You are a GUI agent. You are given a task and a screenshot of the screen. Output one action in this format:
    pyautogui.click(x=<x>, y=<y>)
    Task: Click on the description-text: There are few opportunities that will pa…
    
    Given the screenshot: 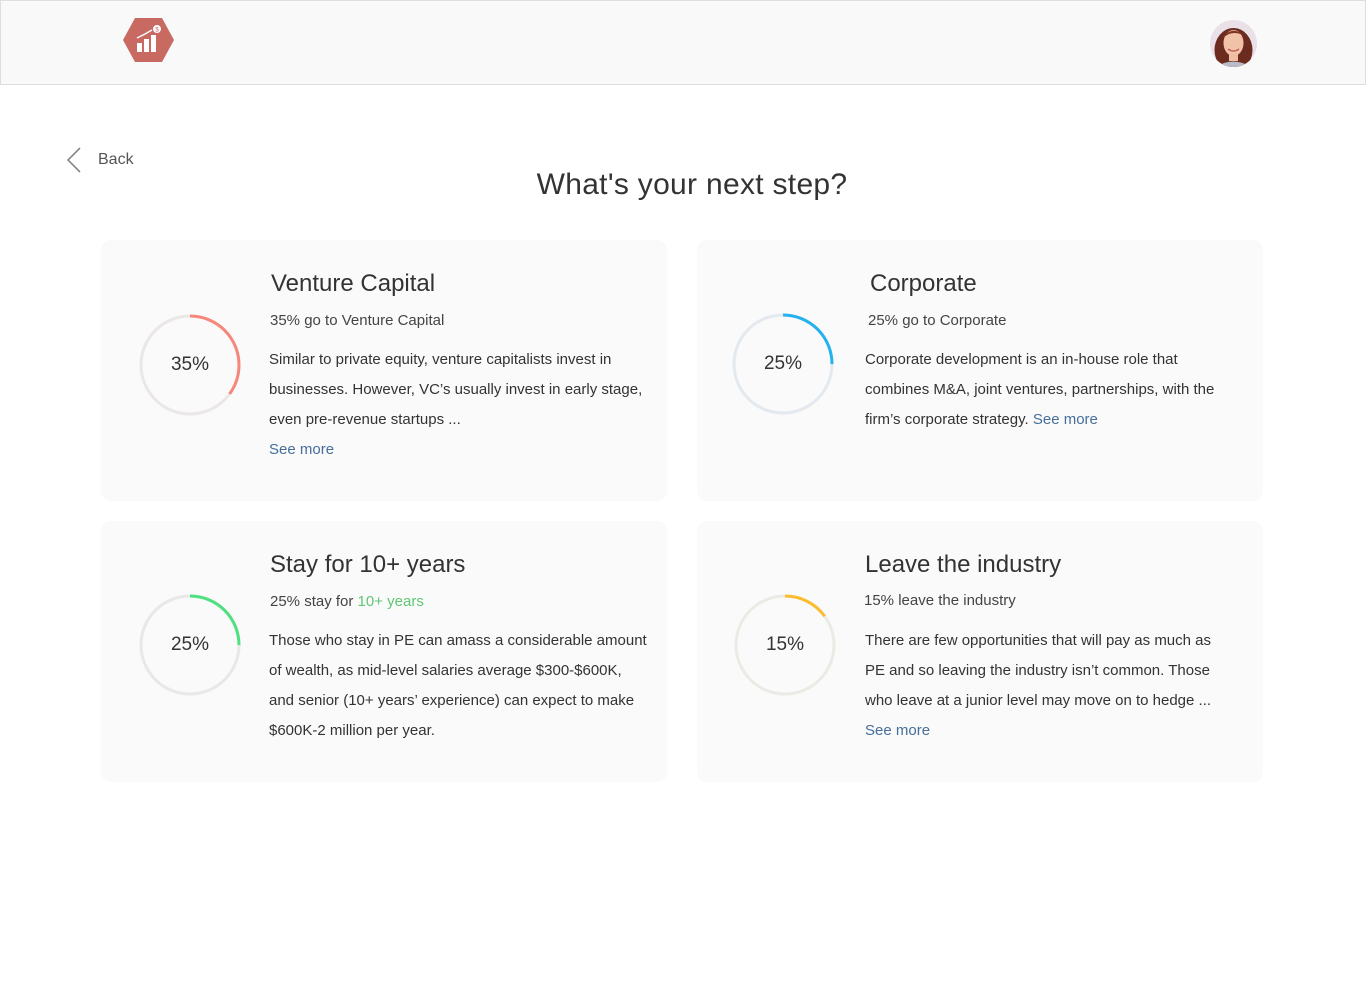 What is the action you would take?
    pyautogui.click(x=1038, y=670)
    